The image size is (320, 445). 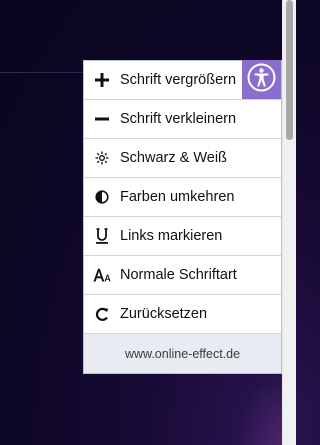 I want to click on menu-item-decrease-font: Schrift verkleinern, so click(x=182, y=119).